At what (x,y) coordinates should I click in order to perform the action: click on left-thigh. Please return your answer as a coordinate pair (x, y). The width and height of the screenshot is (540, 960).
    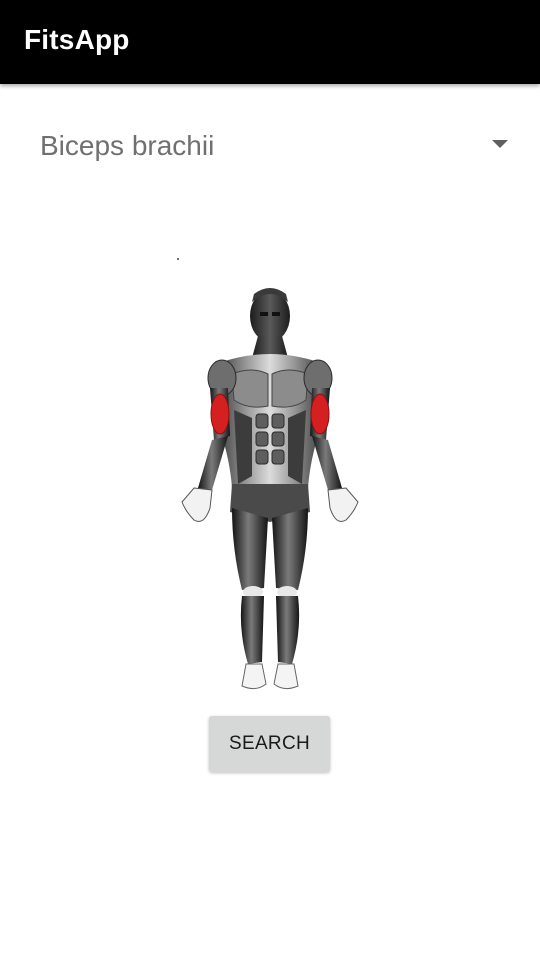
    Looking at the image, I should click on (250, 549).